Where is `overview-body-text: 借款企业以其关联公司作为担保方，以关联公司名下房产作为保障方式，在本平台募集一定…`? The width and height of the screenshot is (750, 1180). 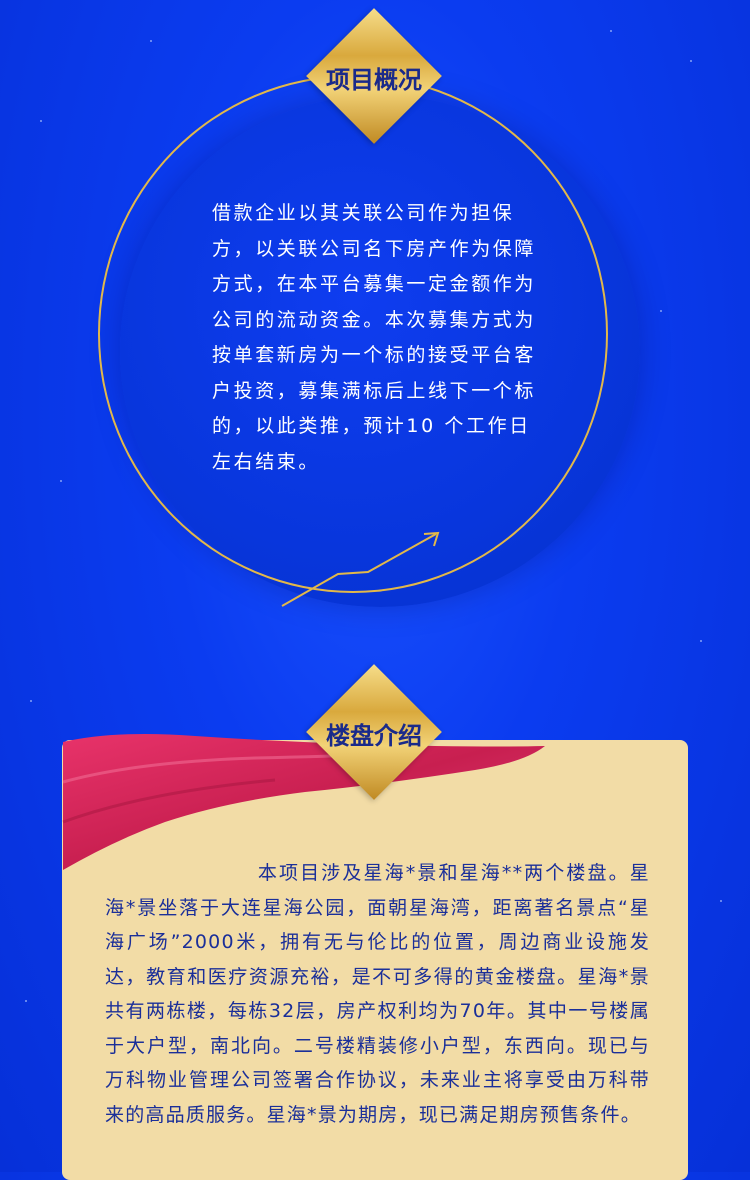
overview-body-text: 借款企业以其关联公司作为担保方，以关联公司名下房产作为保障方式，在本平台募集一定… is located at coordinates (374, 337).